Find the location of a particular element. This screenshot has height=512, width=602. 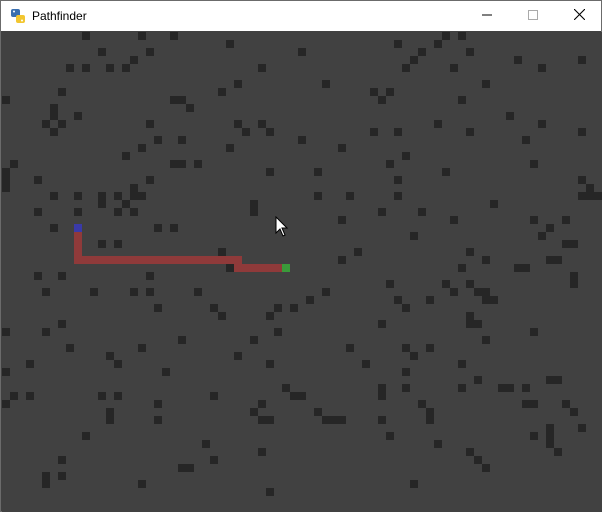

start-cell is located at coordinates (78, 228).